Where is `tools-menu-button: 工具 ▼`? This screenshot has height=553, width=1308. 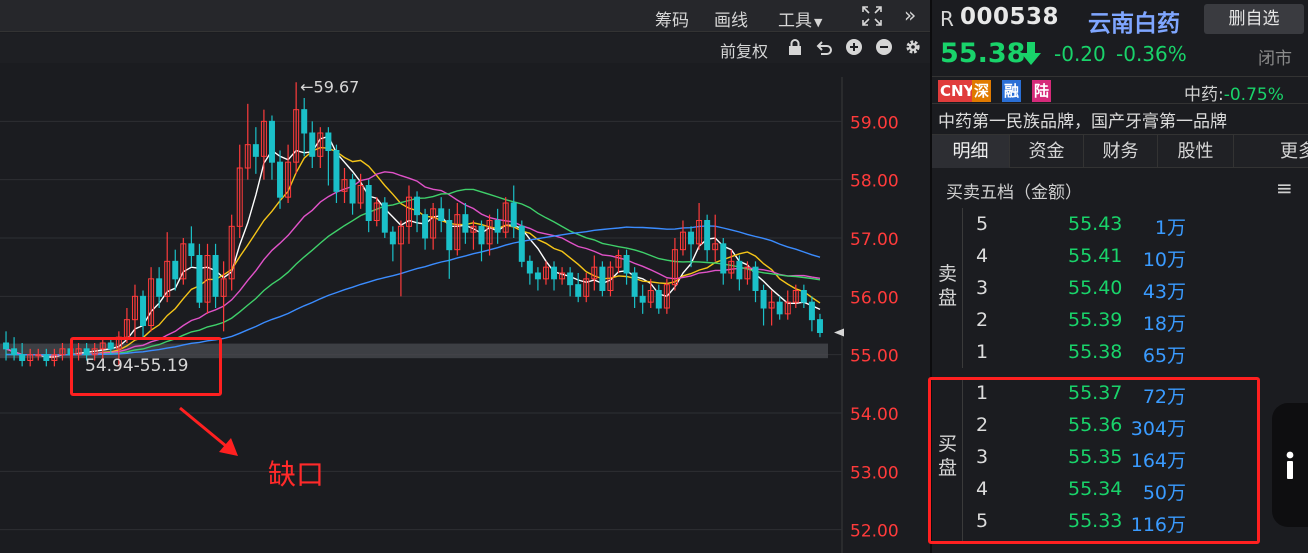
tools-menu-button: 工具 ▼ is located at coordinates (800, 18).